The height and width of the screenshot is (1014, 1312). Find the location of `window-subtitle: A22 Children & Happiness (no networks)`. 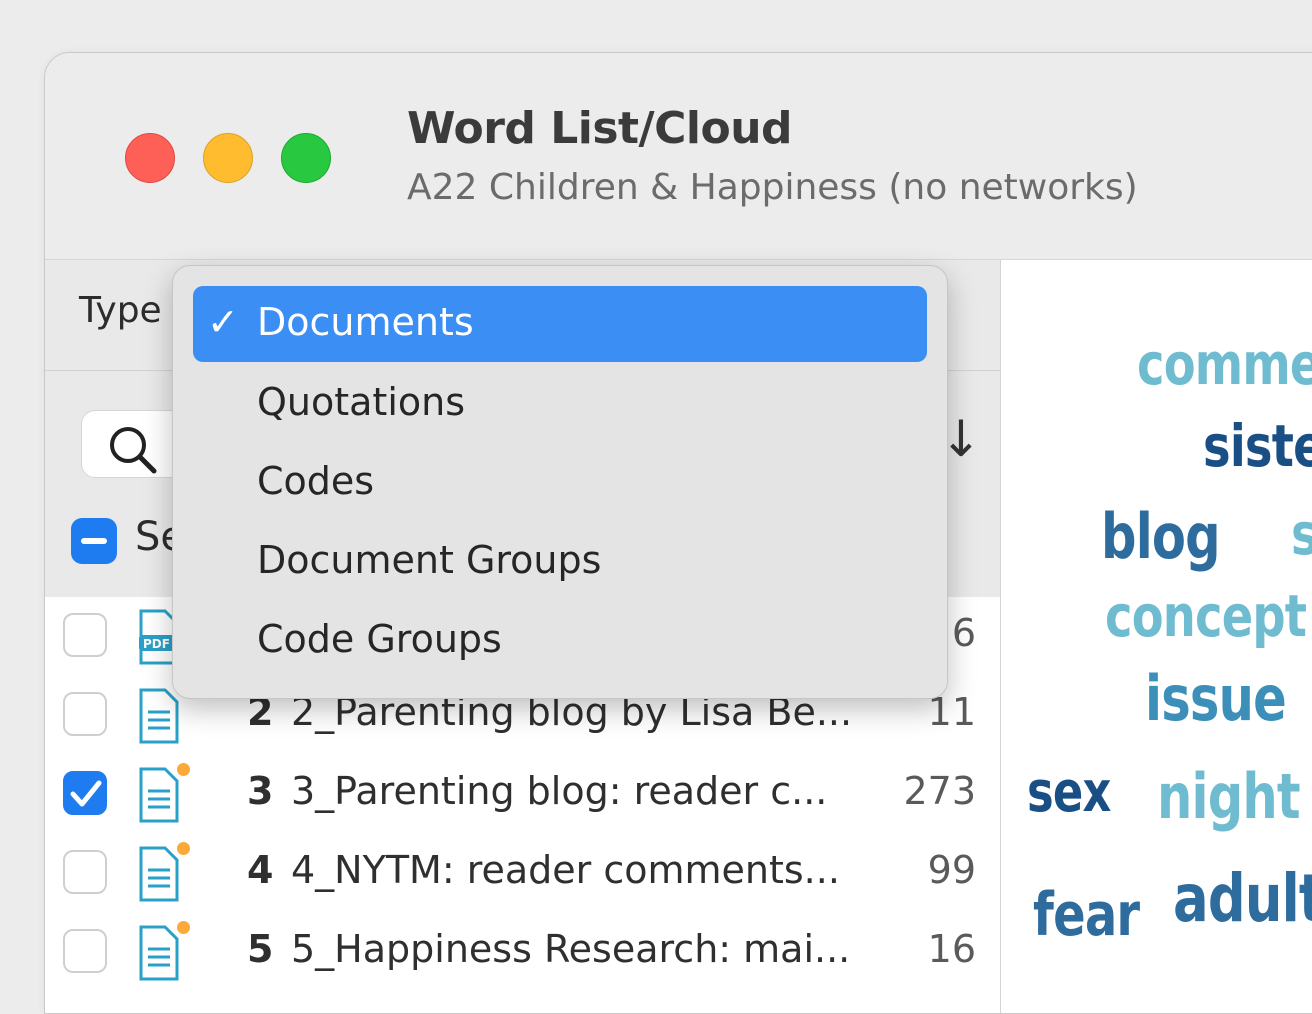

window-subtitle: A22 Children & Happiness (no networks) is located at coordinates (772, 187).